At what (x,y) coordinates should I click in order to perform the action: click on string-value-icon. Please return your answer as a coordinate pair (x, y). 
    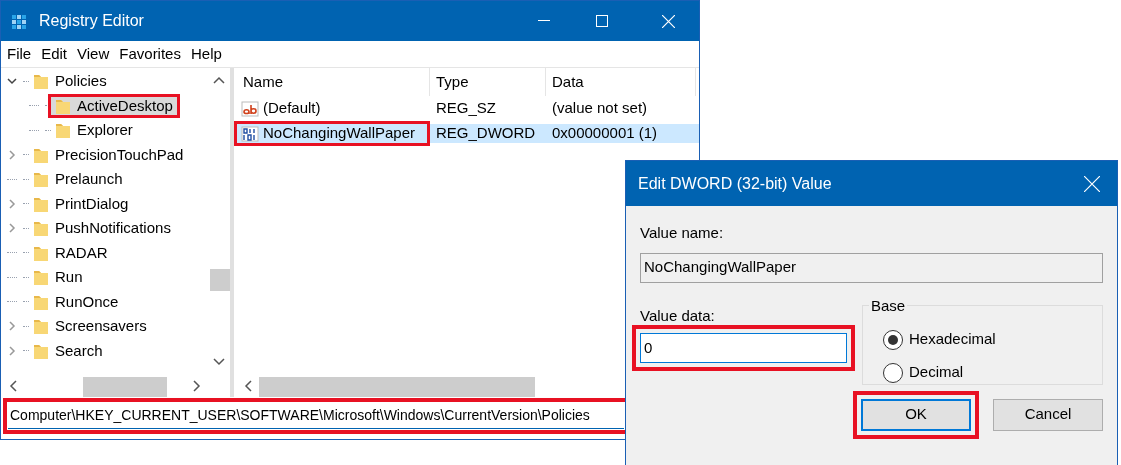
    Looking at the image, I should click on (250, 108).